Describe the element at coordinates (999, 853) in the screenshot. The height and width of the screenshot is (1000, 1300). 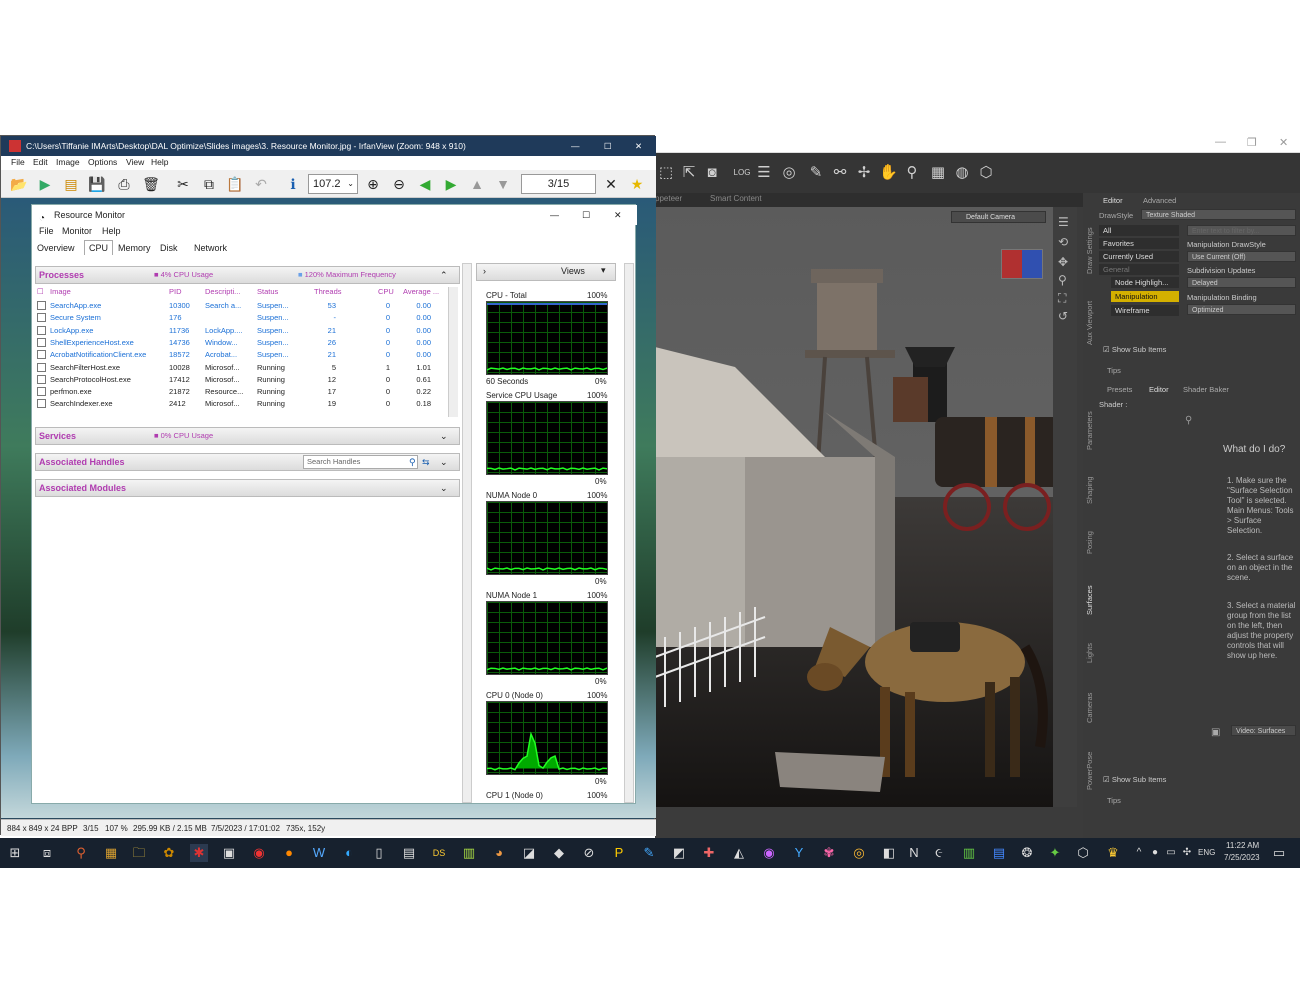
I see `app-icon: ▤` at that location.